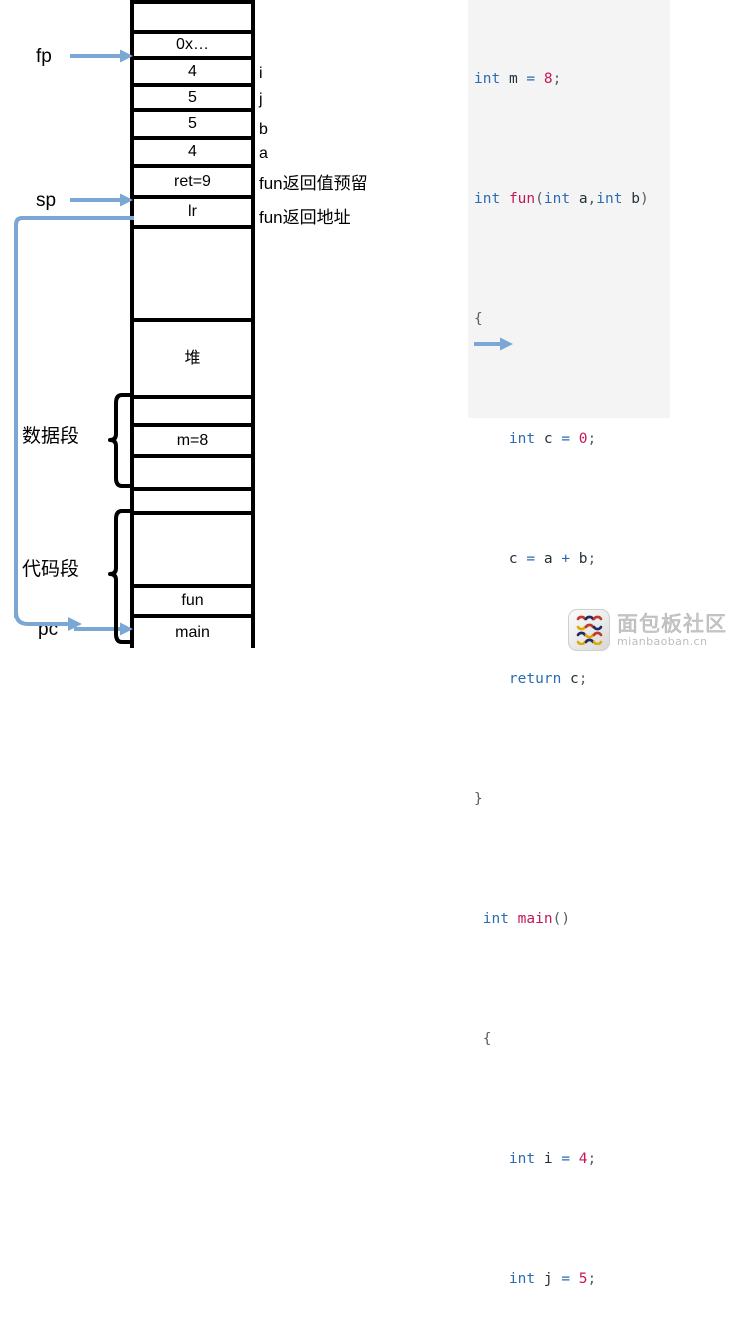  Describe the element at coordinates (192, 413) in the screenshot. I see `stack-cell-data-top` at that location.